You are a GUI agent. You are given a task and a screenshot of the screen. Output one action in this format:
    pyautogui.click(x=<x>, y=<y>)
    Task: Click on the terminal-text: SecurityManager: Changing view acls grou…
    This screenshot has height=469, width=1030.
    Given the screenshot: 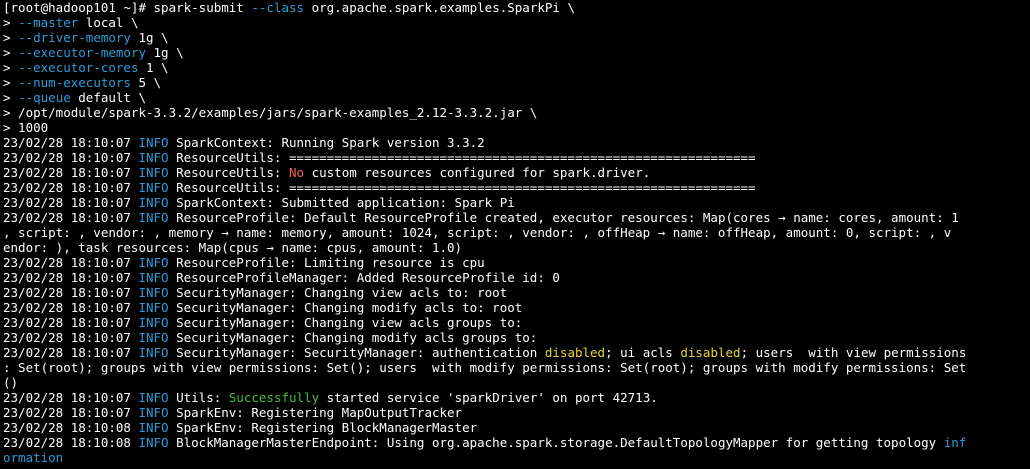 What is the action you would take?
    pyautogui.click(x=345, y=322)
    